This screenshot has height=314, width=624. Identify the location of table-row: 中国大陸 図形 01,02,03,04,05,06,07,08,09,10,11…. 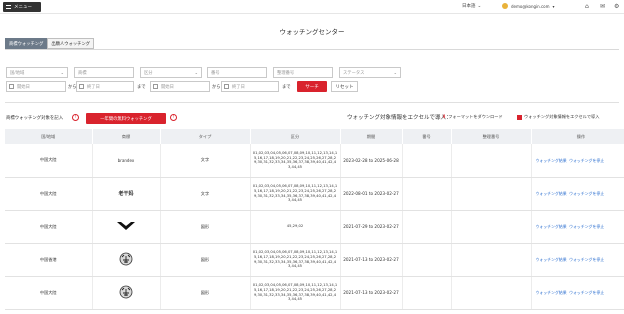
(314, 293).